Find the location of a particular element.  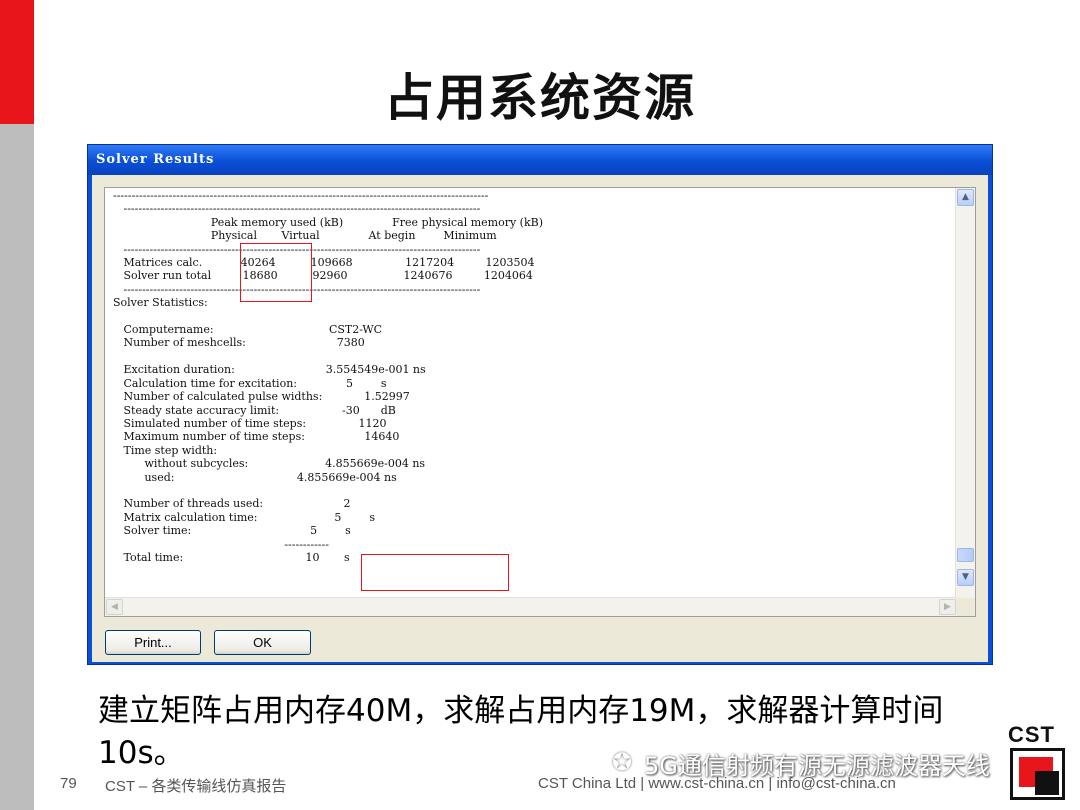

scroll-up-icon: ▲ is located at coordinates (965, 197).